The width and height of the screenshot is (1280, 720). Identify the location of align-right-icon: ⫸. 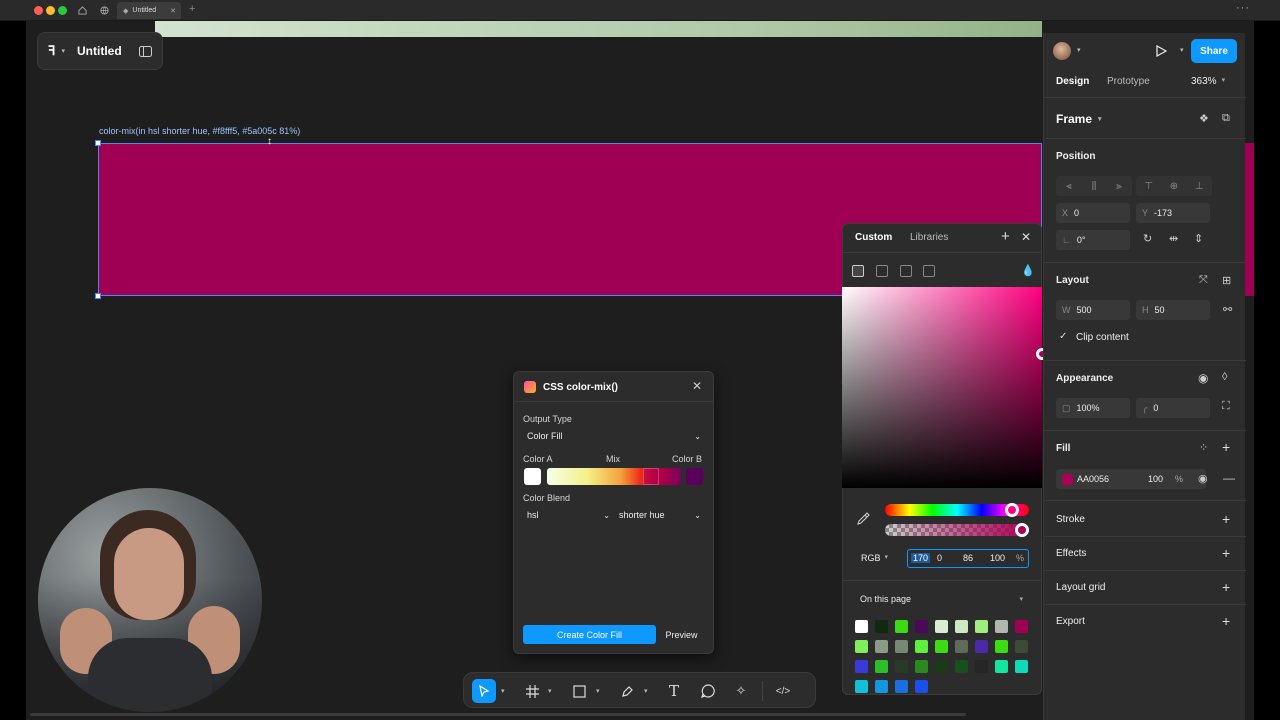
(1119, 186).